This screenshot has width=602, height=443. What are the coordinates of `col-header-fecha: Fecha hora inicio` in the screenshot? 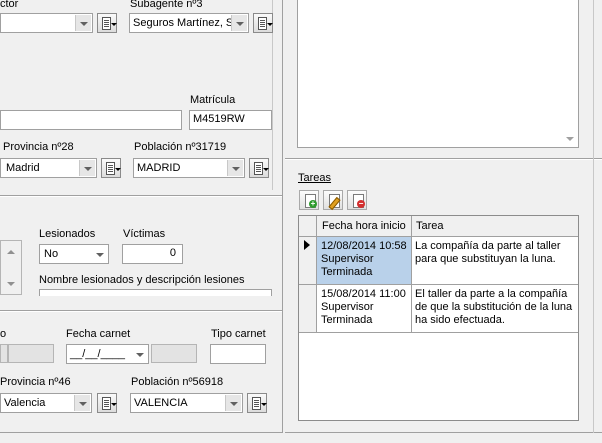 It's located at (364, 226).